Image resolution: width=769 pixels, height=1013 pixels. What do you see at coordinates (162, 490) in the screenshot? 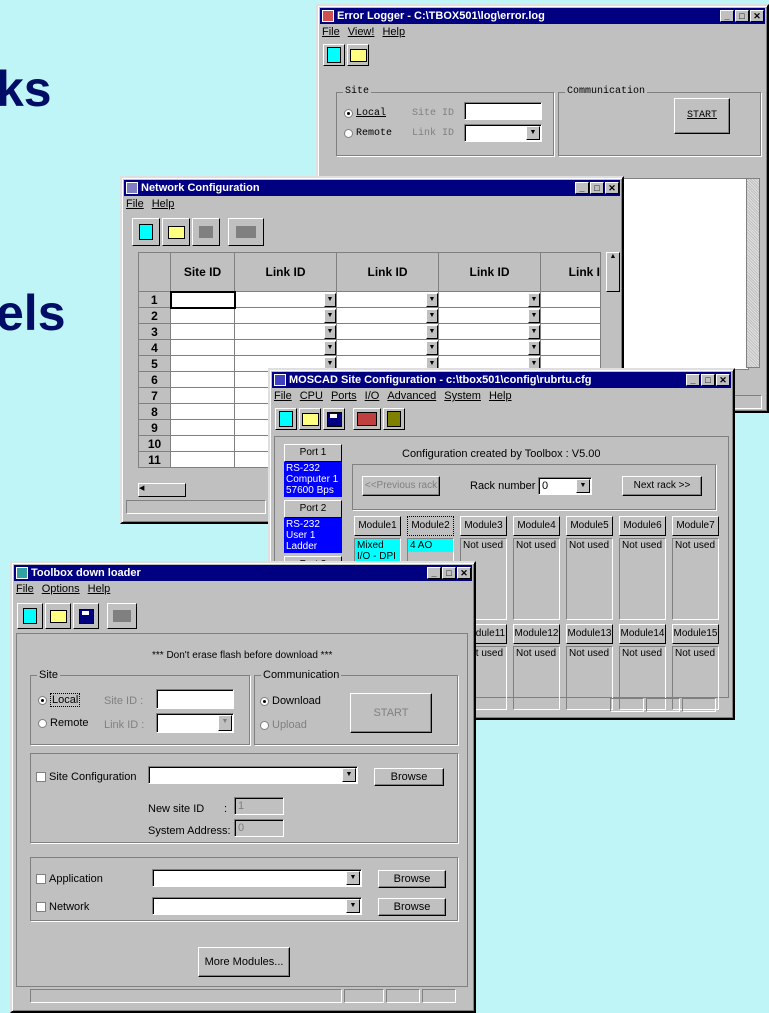
I see `grid-horizontal-scrollbar: ◀` at bounding box center [162, 490].